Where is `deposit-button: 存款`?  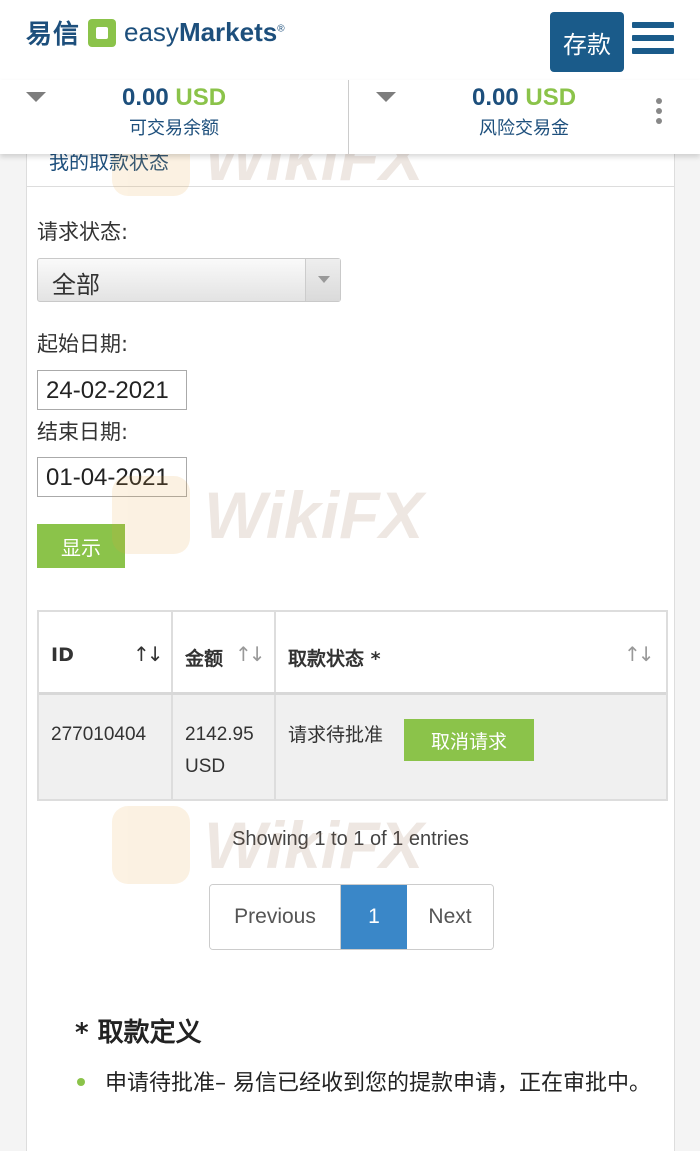
deposit-button: 存款 is located at coordinates (587, 42).